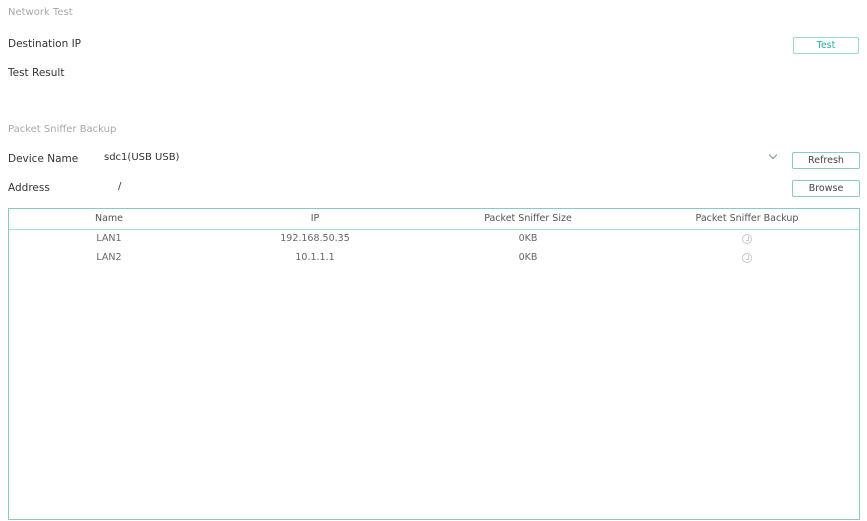 This screenshot has height=521, width=867. What do you see at coordinates (142, 157) in the screenshot?
I see `device-name-value: sdc1(USB USB)` at bounding box center [142, 157].